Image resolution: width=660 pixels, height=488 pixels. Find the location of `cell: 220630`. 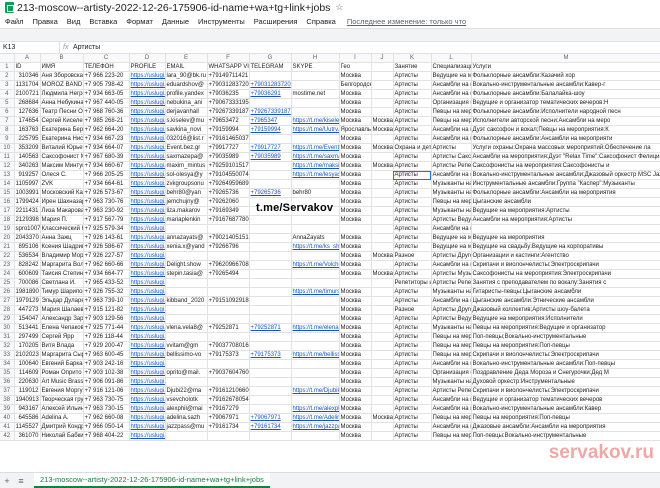

cell: 220630 is located at coordinates (27, 382).